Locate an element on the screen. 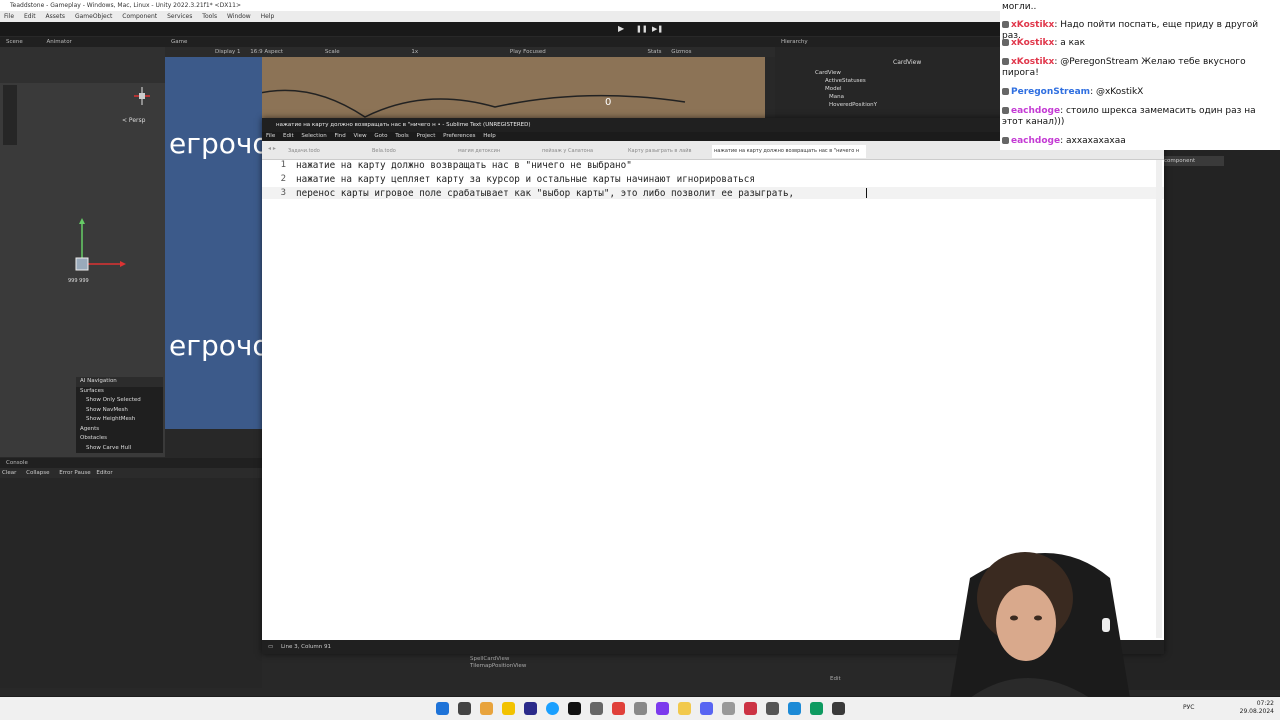 This screenshot has height=720, width=1280. ai-nav-surfaces: Surfaces is located at coordinates (119, 392).